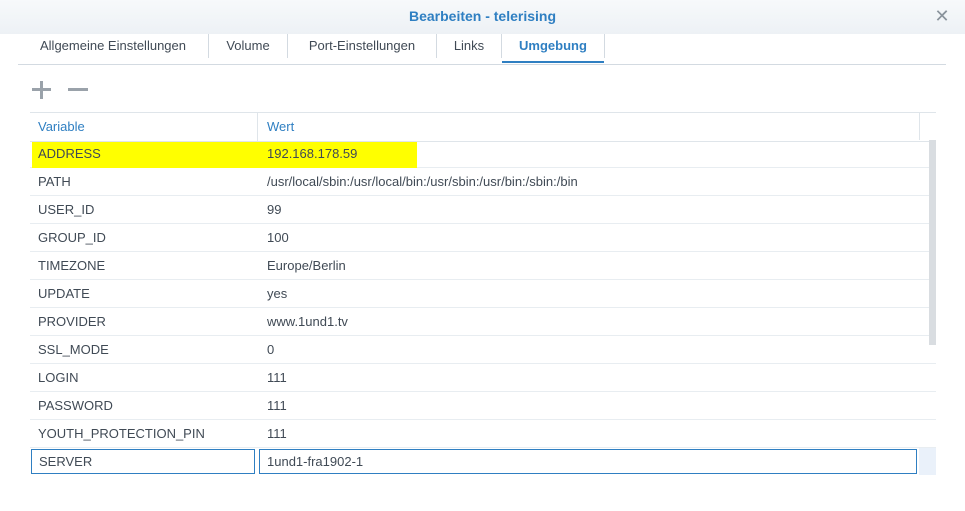 The image size is (965, 511). Describe the element at coordinates (77, 90) in the screenshot. I see `minus-icon` at that location.